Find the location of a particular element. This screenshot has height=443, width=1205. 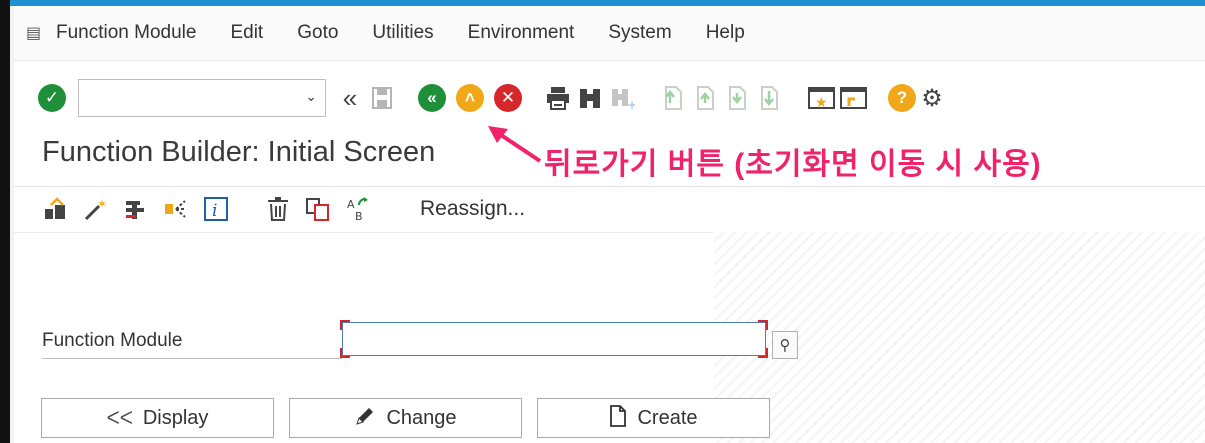

required-corner-tl is located at coordinates (345, 325).